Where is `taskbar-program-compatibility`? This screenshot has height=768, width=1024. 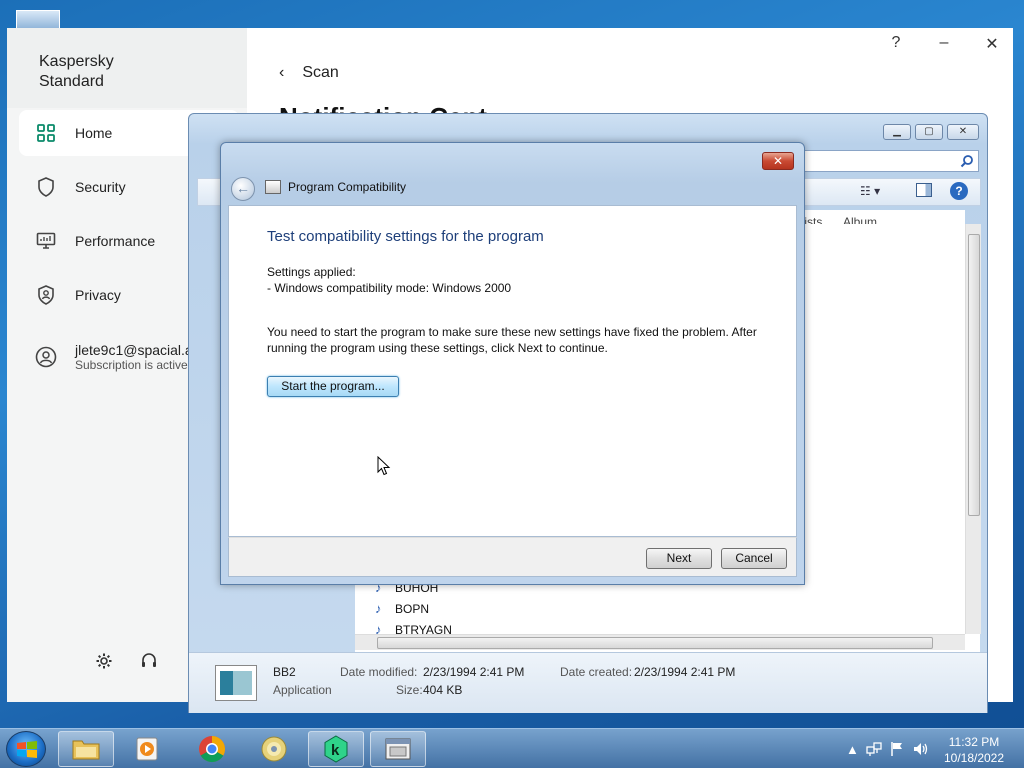
taskbar-program-compatibility is located at coordinates (398, 749).